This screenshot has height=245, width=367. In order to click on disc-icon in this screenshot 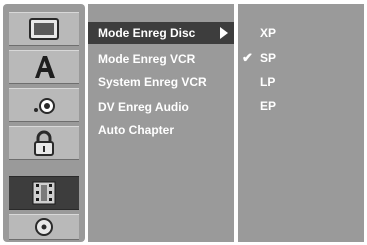, I will do `click(44, 227)`.